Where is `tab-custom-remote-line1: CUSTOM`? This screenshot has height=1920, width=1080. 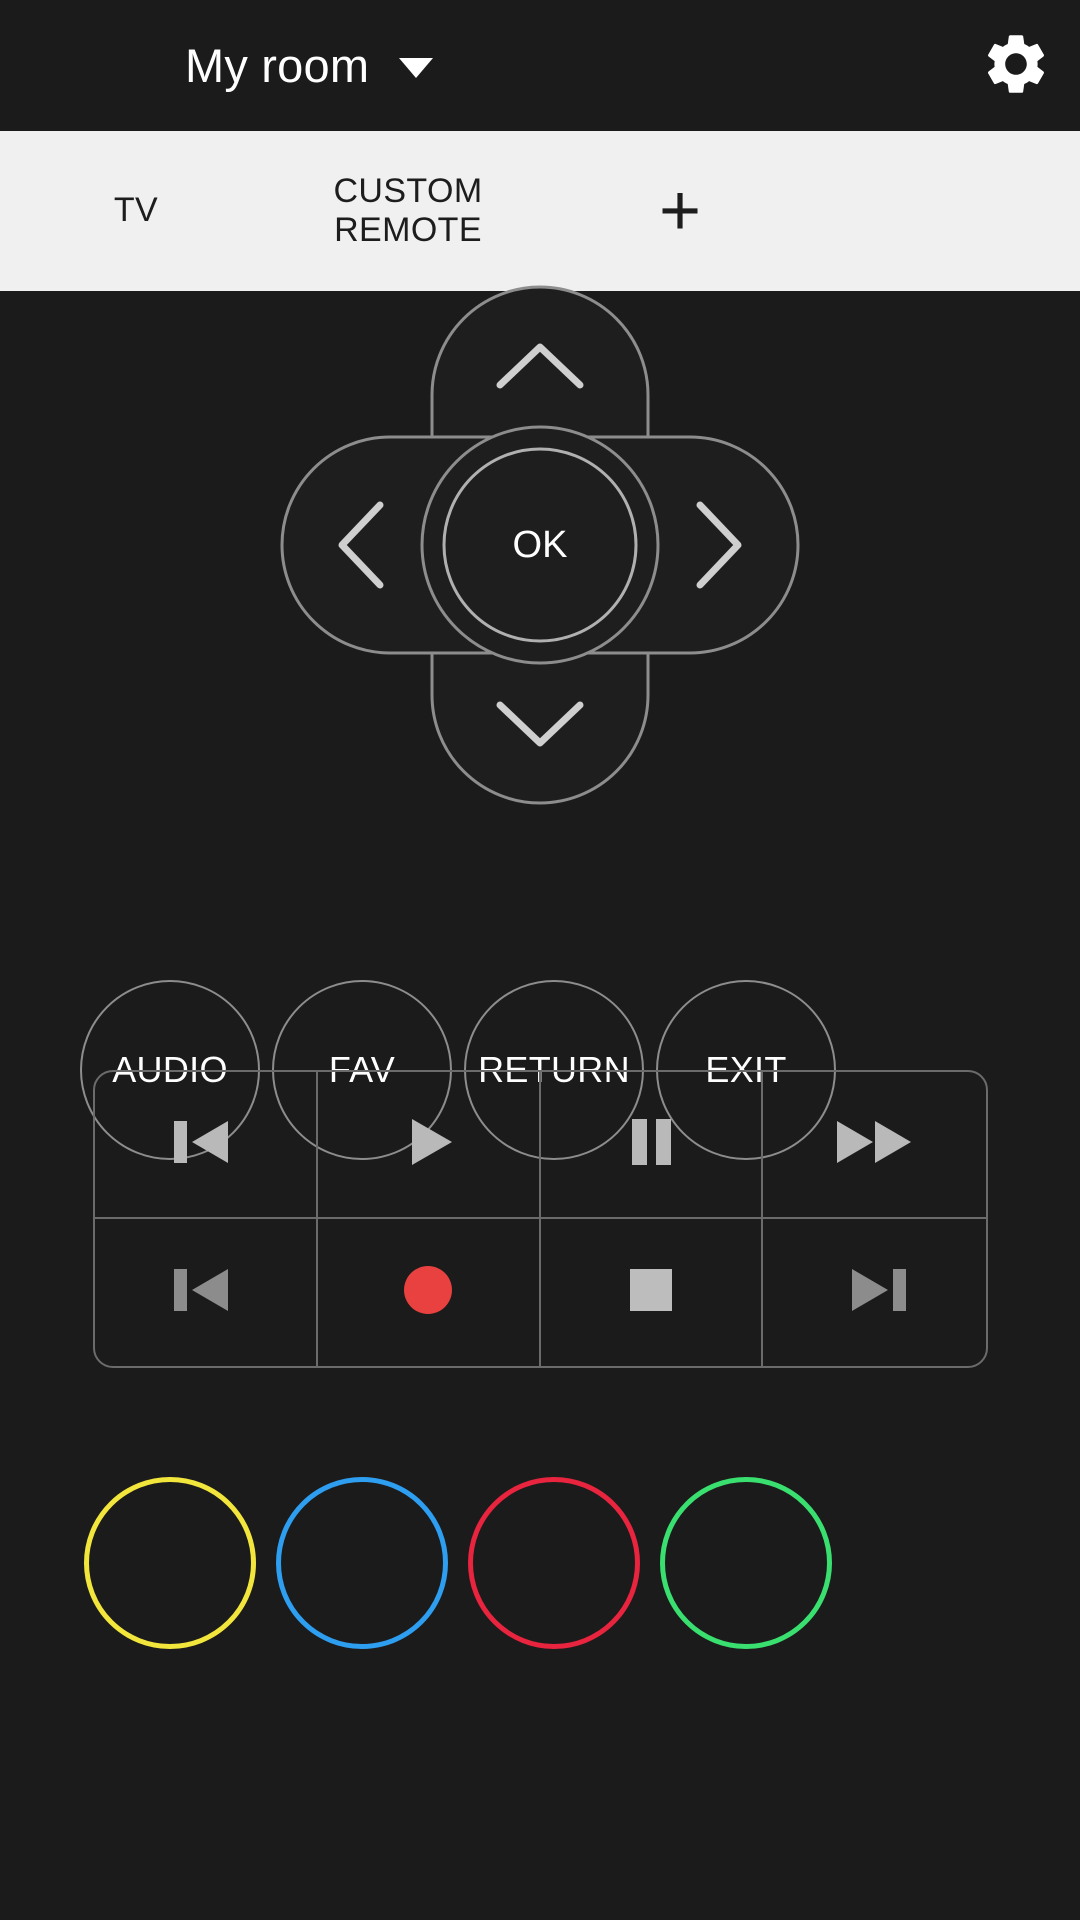 tab-custom-remote-line1: CUSTOM is located at coordinates (408, 190).